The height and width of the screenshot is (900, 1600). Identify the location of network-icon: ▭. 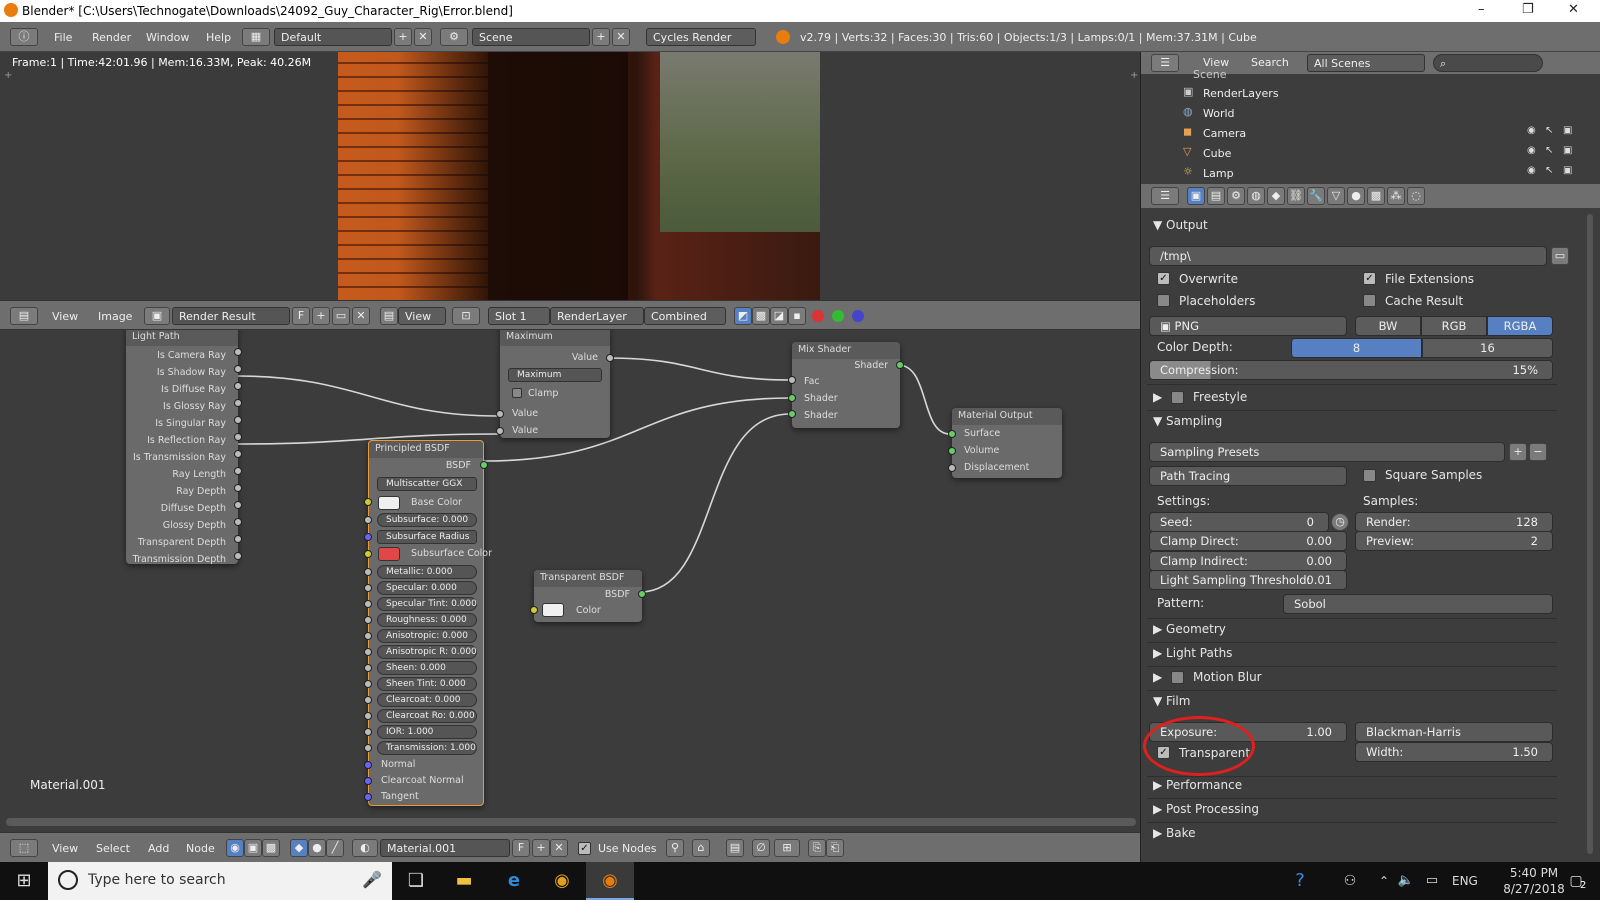
(1432, 881).